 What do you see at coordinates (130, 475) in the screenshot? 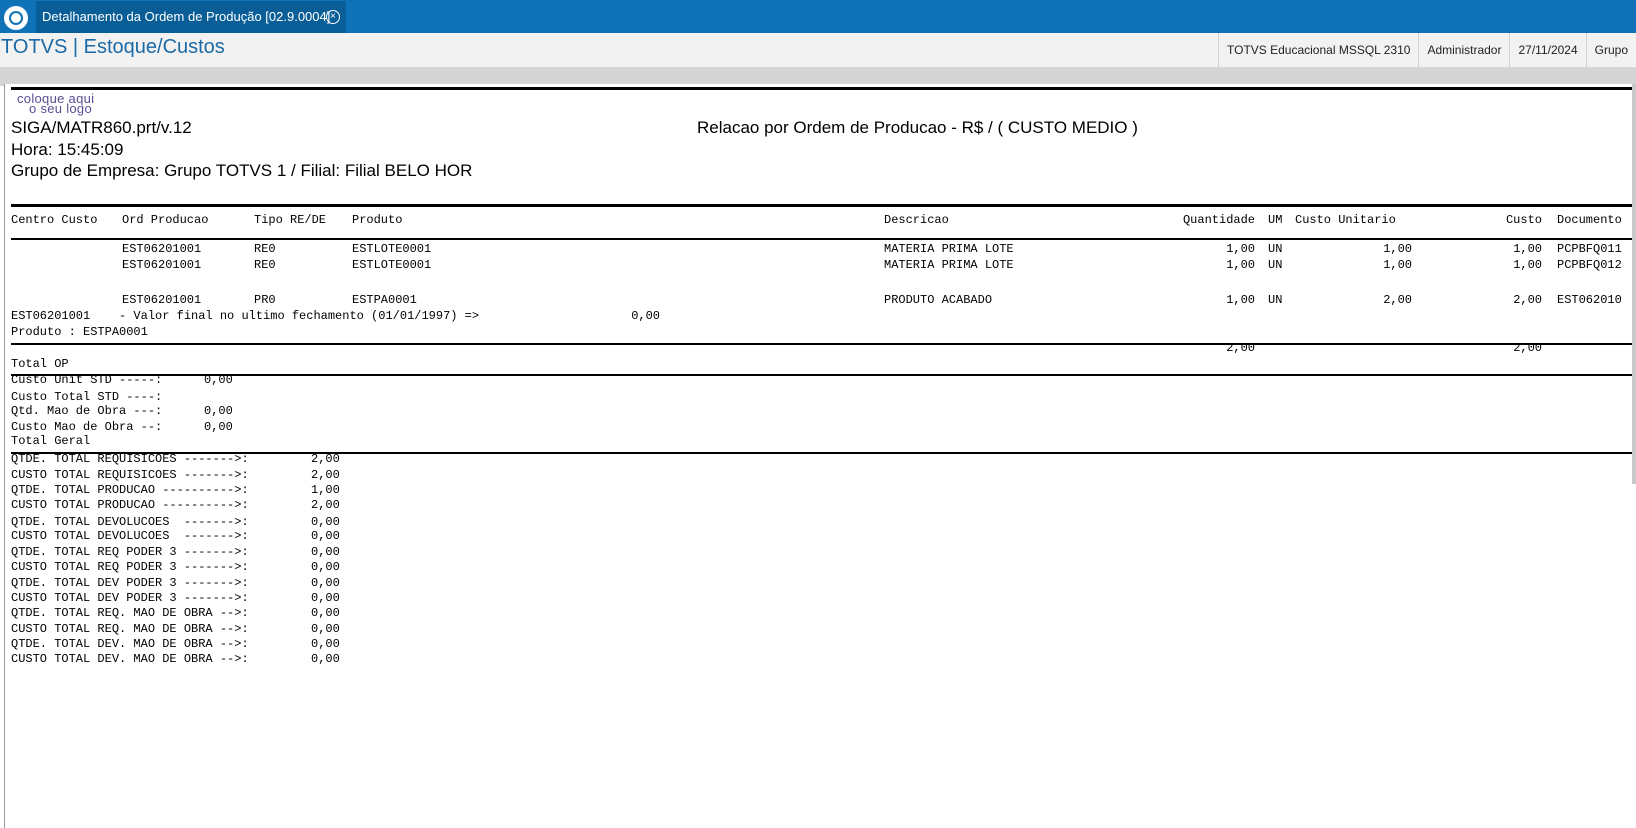
I see `report-text: CUSTO TOTAL REQUISICOES ------->:` at bounding box center [130, 475].